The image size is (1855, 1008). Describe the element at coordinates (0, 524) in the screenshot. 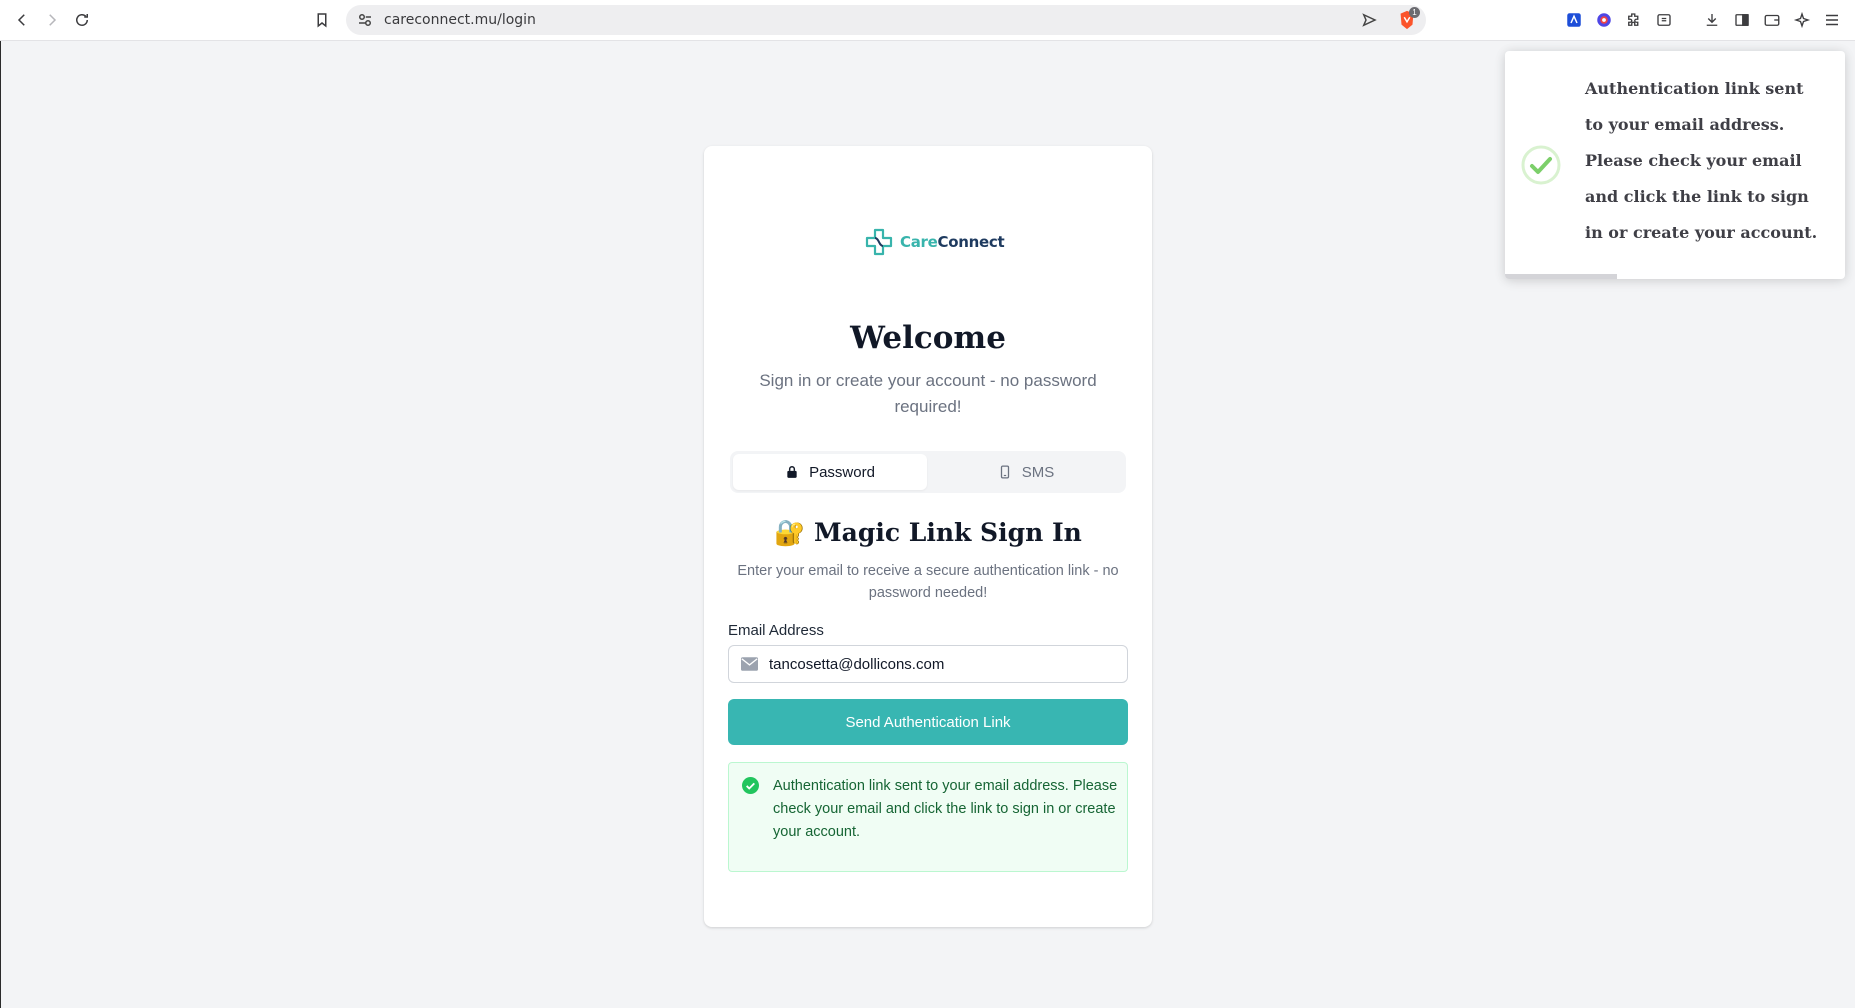

I see `window-edge` at that location.